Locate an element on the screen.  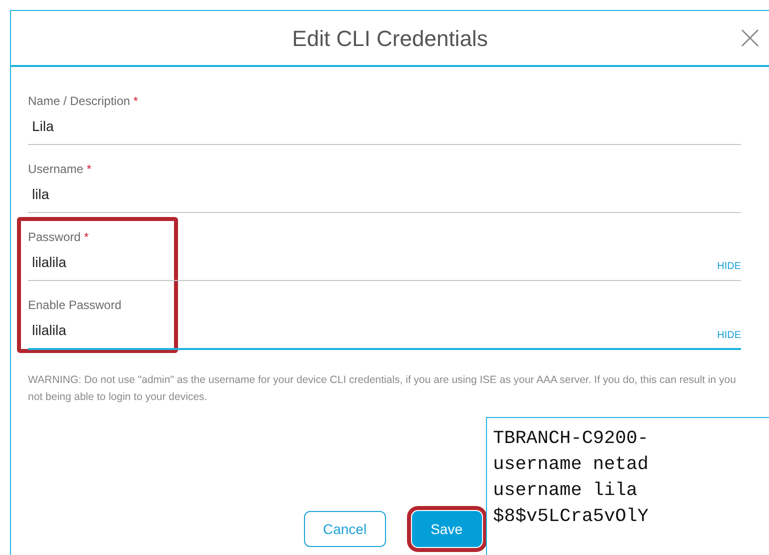
field-label: Password * is located at coordinates (59, 237).